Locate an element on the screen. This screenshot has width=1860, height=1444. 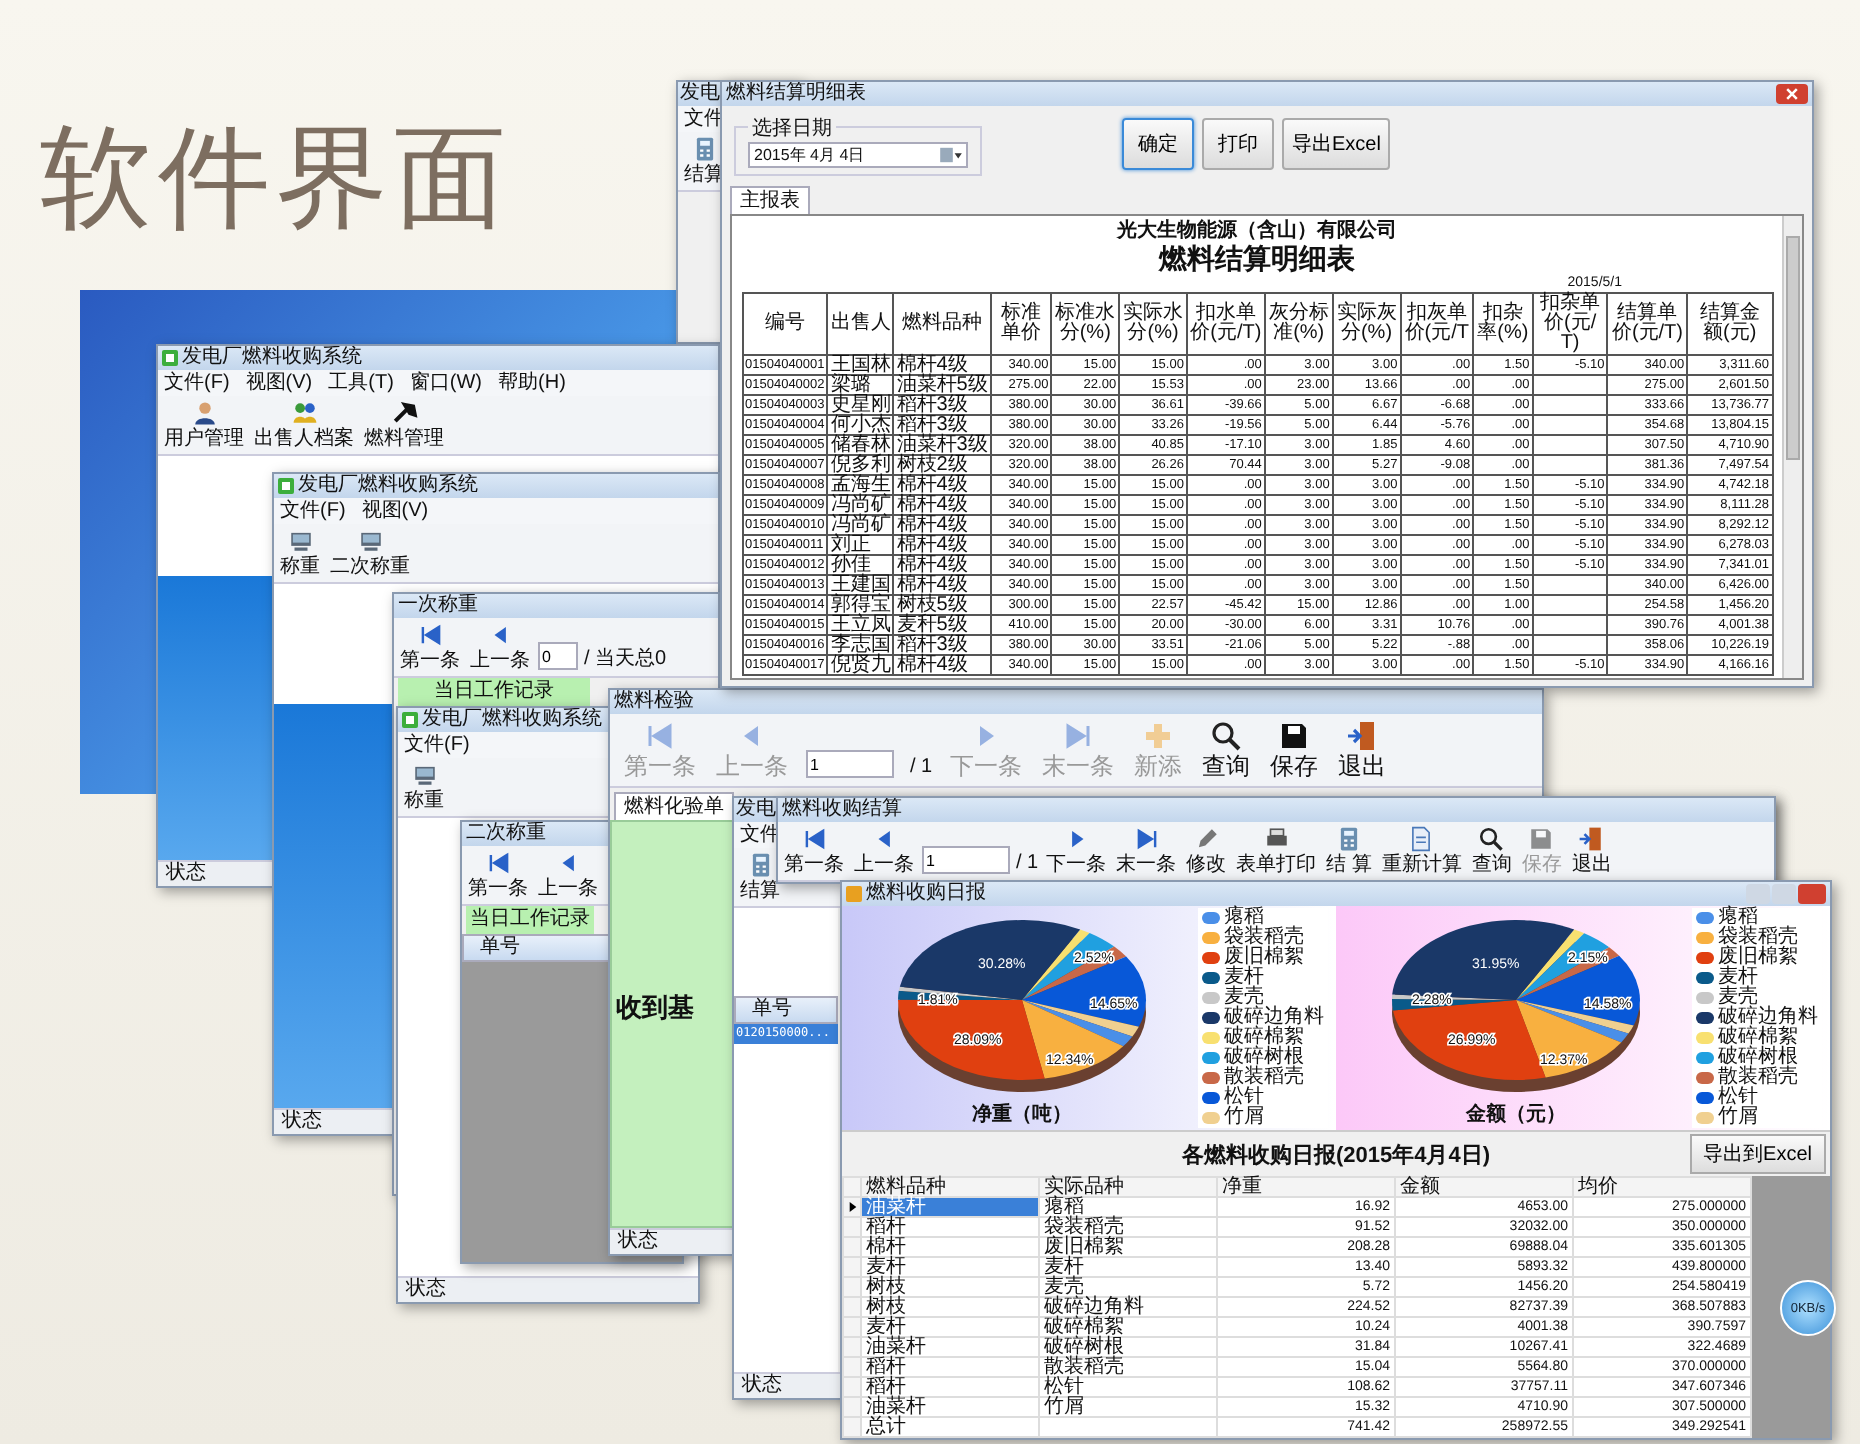
close-button is located at coordinates (1792, 94).